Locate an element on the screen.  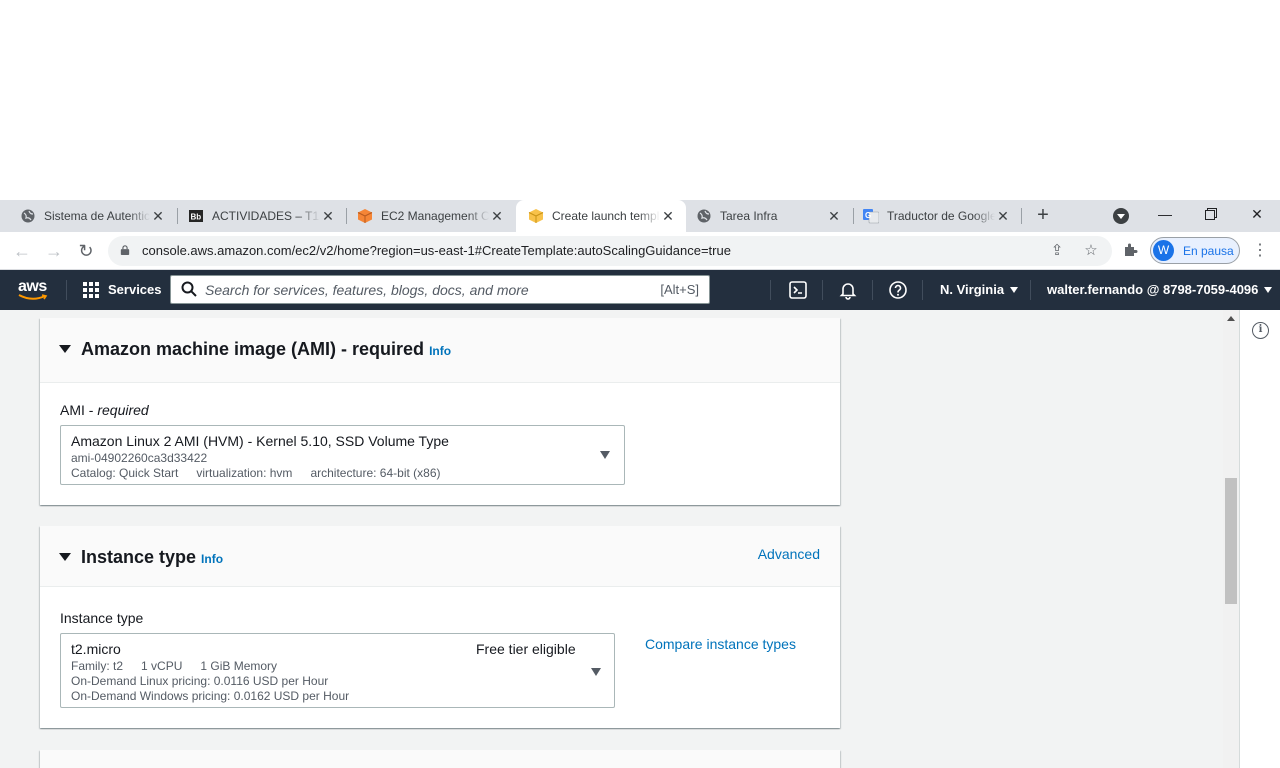
instance-type-heading-text: Instance type is located at coordinates (139, 557).